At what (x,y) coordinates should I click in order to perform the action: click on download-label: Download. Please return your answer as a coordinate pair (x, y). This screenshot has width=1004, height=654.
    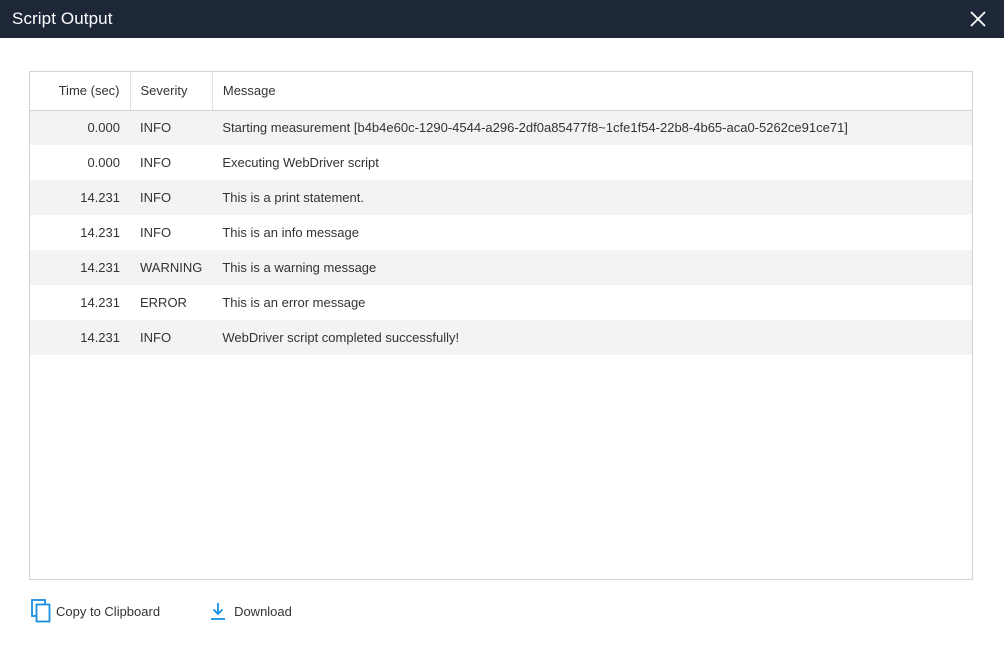
    Looking at the image, I should click on (263, 611).